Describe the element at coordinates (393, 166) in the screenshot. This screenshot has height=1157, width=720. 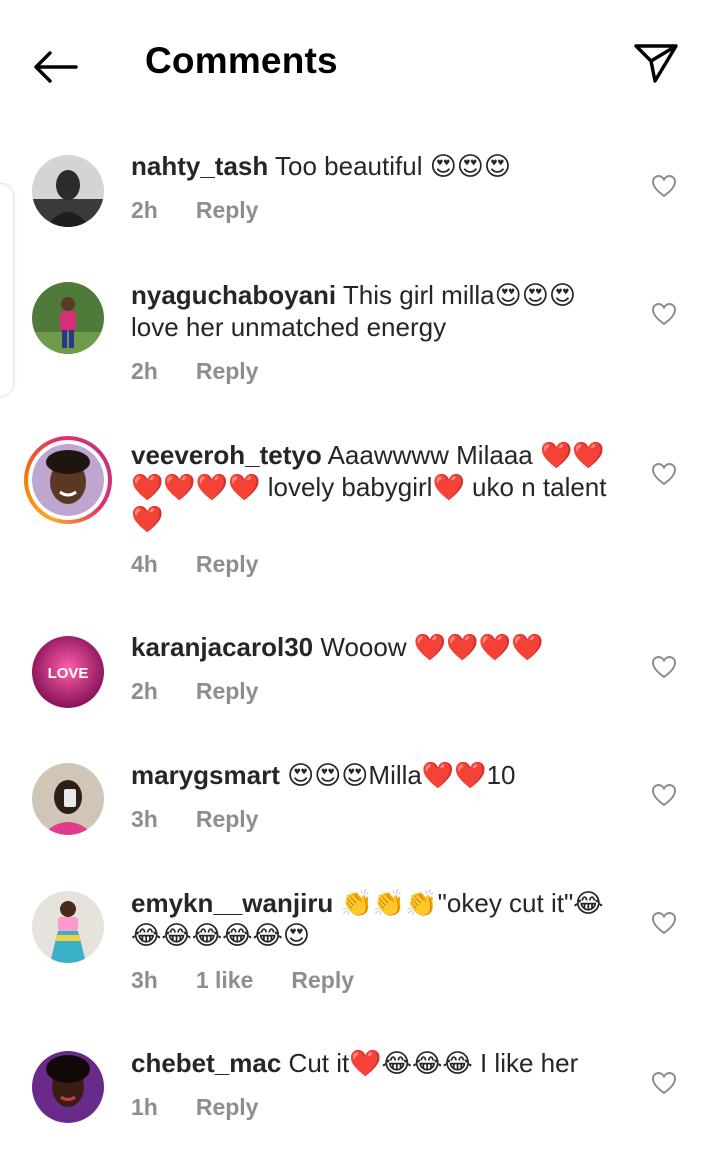
I see `comment-text: Too beautiful 😍😍😍` at that location.